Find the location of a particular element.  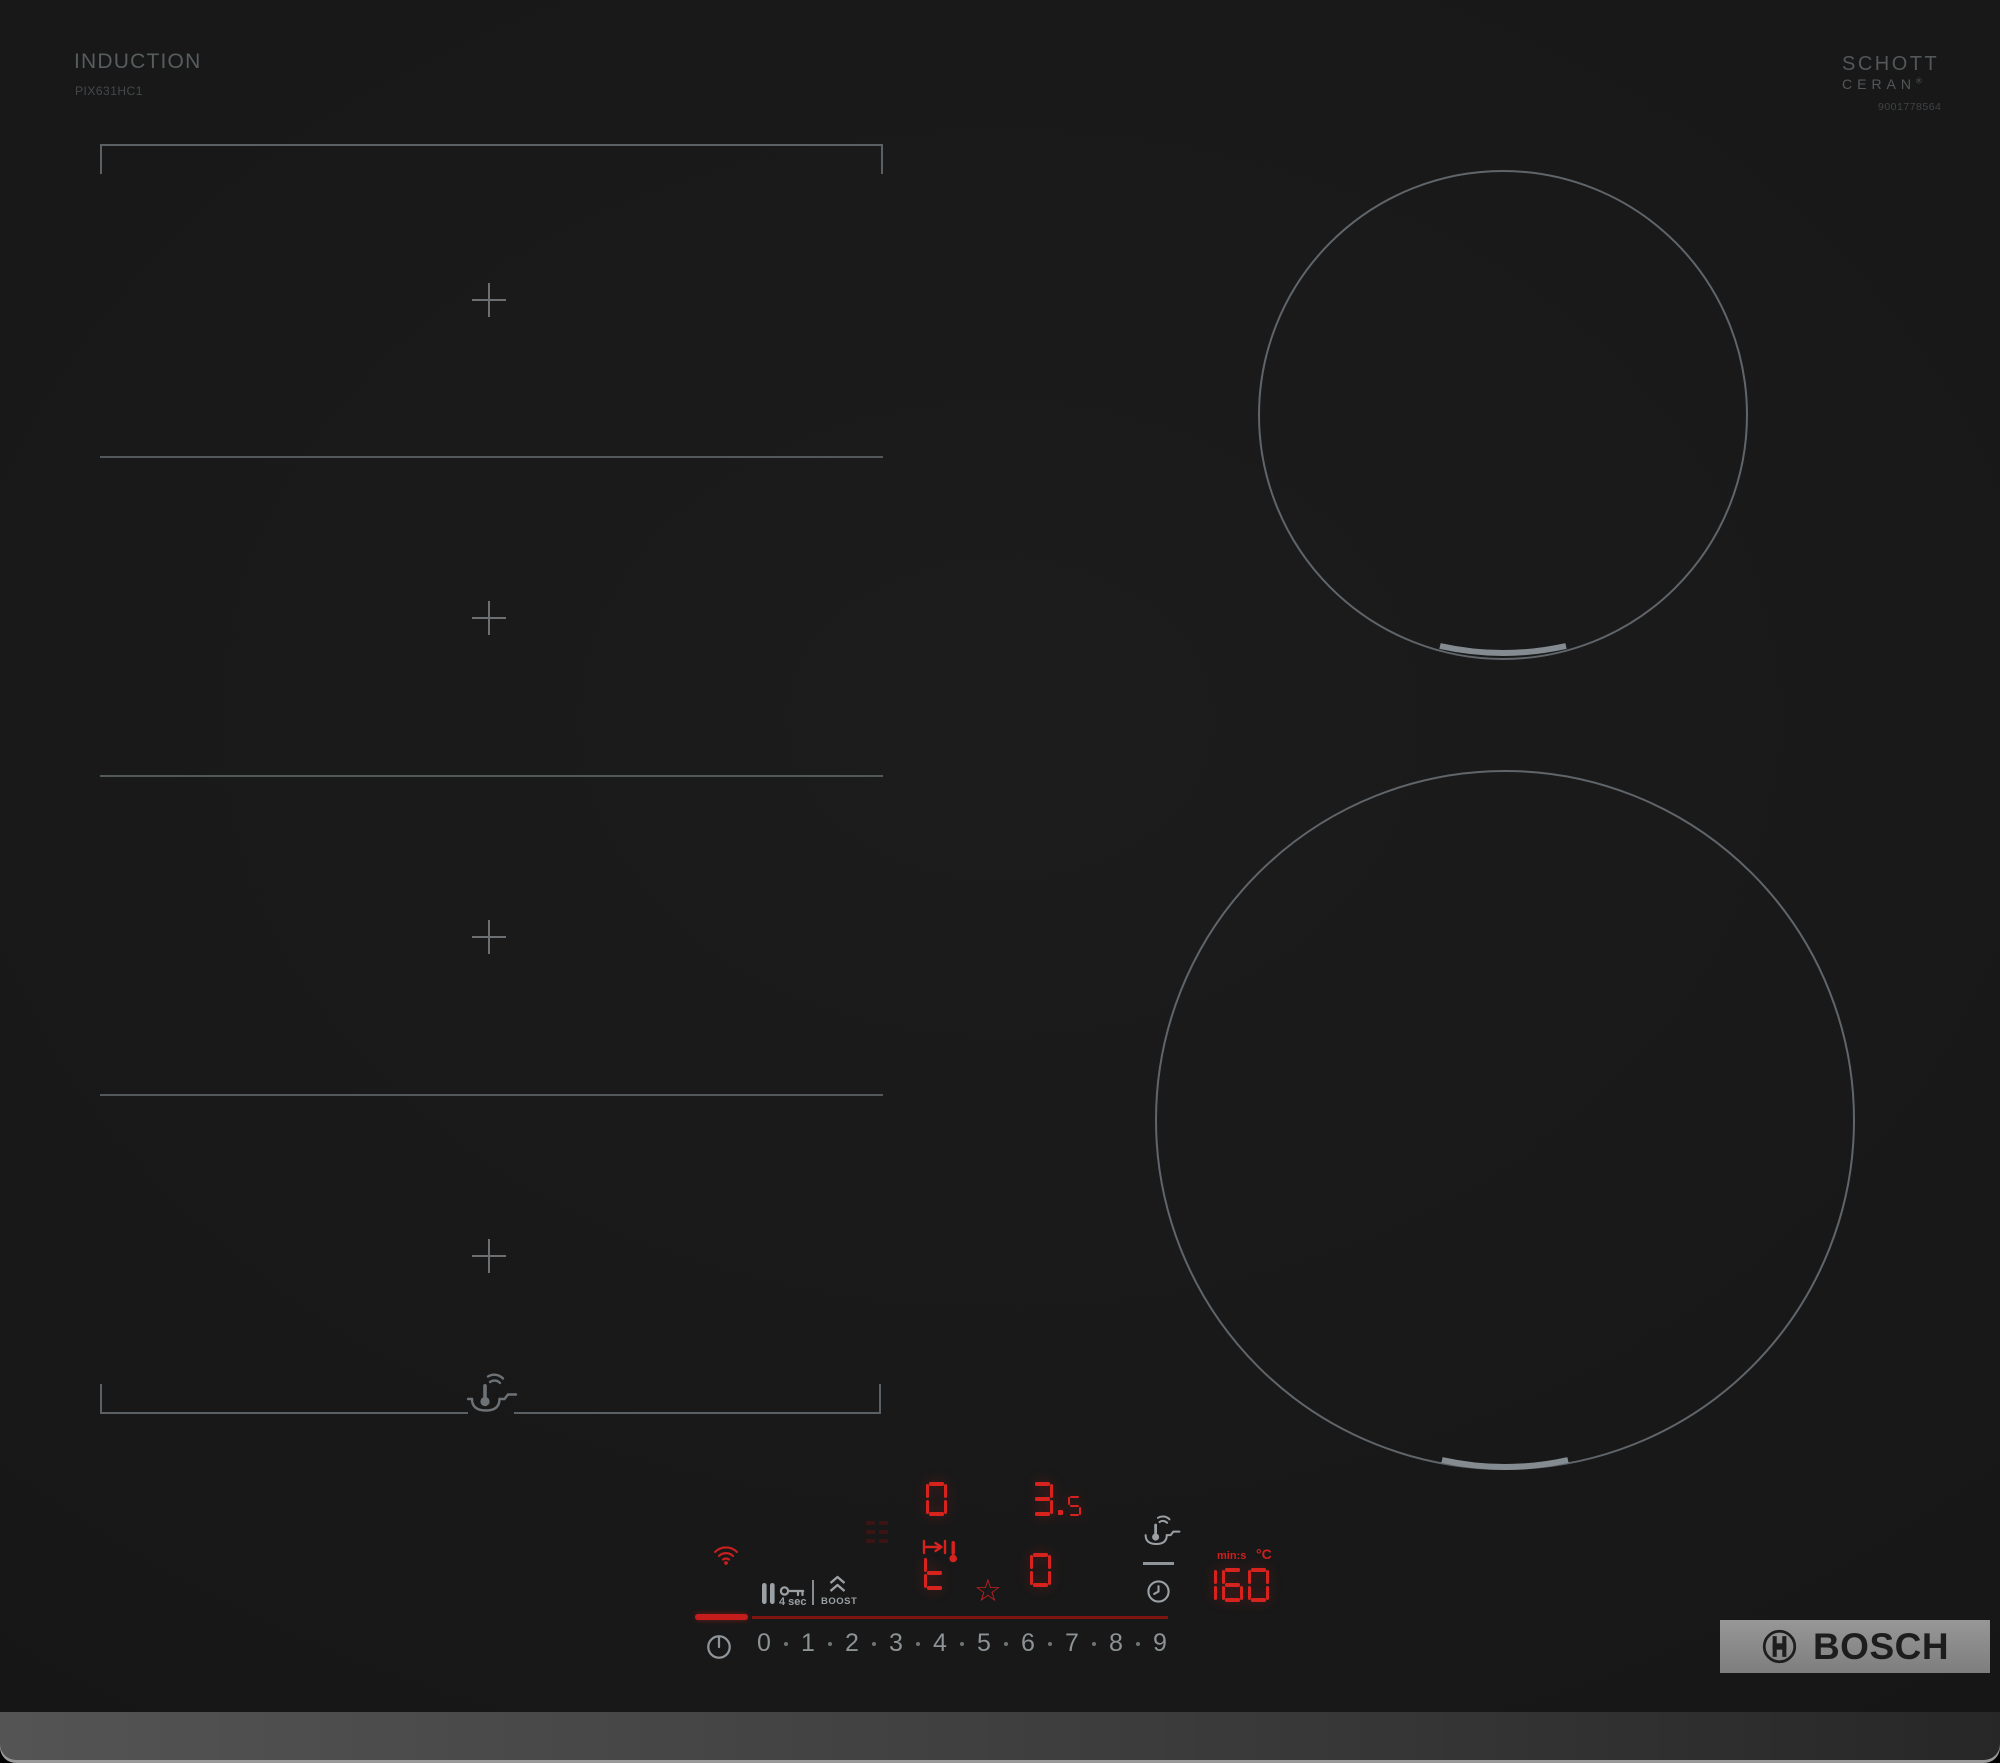

rear-right-cooking-zone is located at coordinates (1503, 415).